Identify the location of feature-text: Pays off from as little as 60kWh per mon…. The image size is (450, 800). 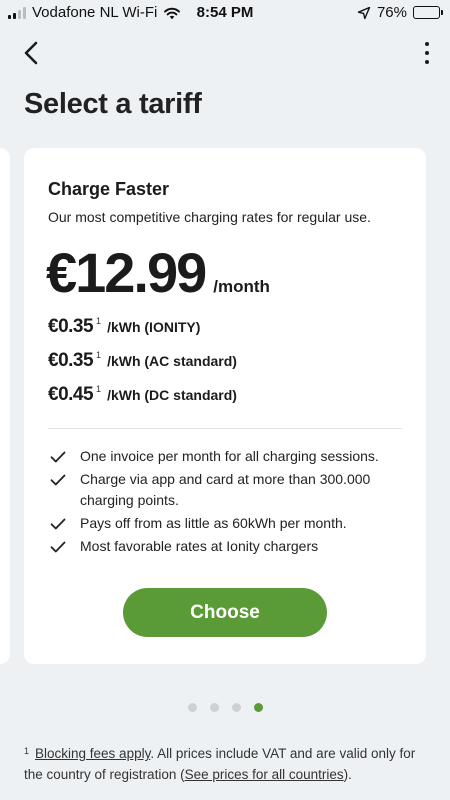
(213, 523).